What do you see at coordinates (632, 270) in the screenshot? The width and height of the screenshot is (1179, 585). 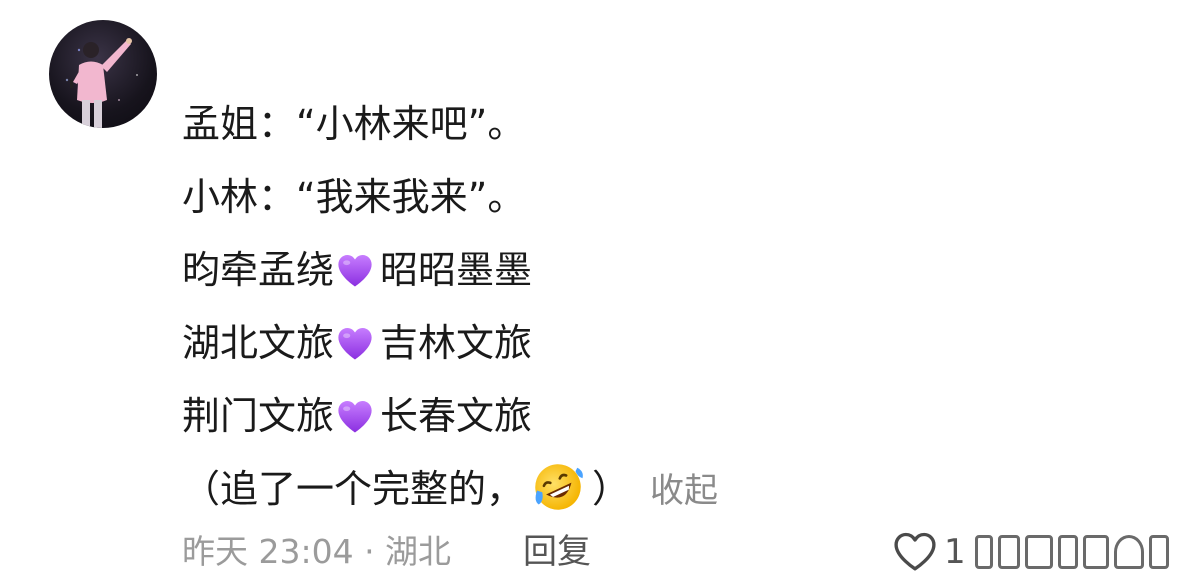 I see `comment-line: 昀牵孟绕 昭昭墨墨` at bounding box center [632, 270].